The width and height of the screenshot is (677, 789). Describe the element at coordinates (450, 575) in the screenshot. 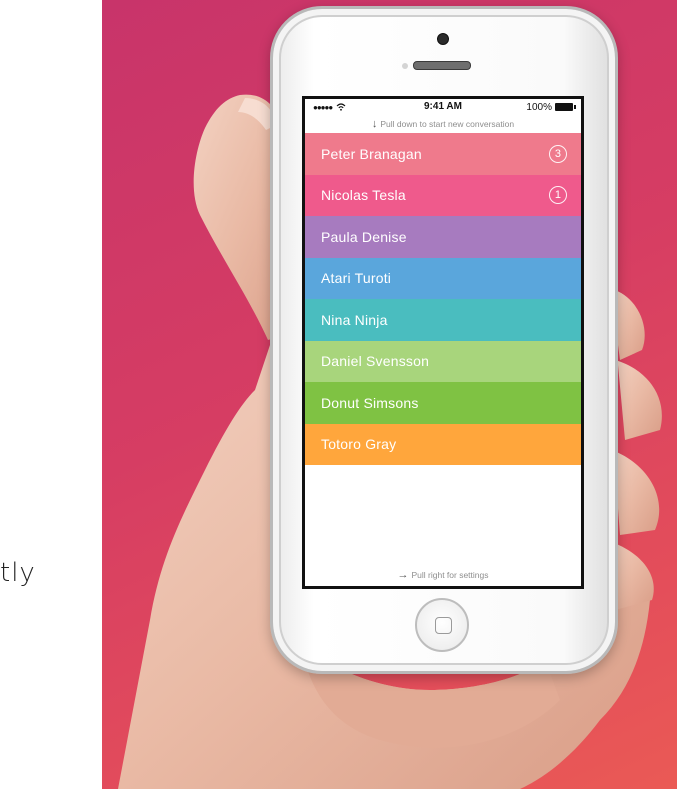

I see `settings-hint-text: Pull right for settings` at that location.